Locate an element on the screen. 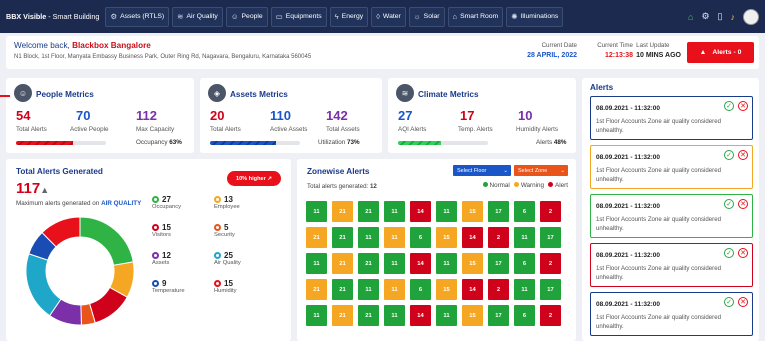  legend-label: Air Quality is located at coordinates (227, 263).